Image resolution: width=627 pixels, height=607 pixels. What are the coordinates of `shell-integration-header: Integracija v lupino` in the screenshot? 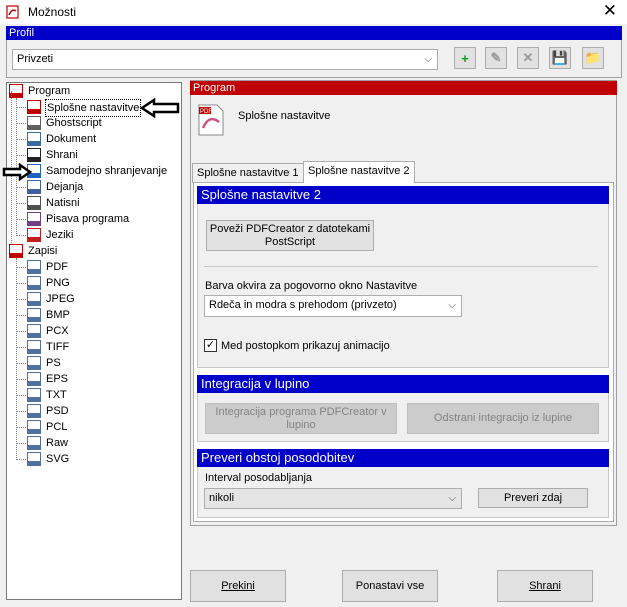 It's located at (403, 384).